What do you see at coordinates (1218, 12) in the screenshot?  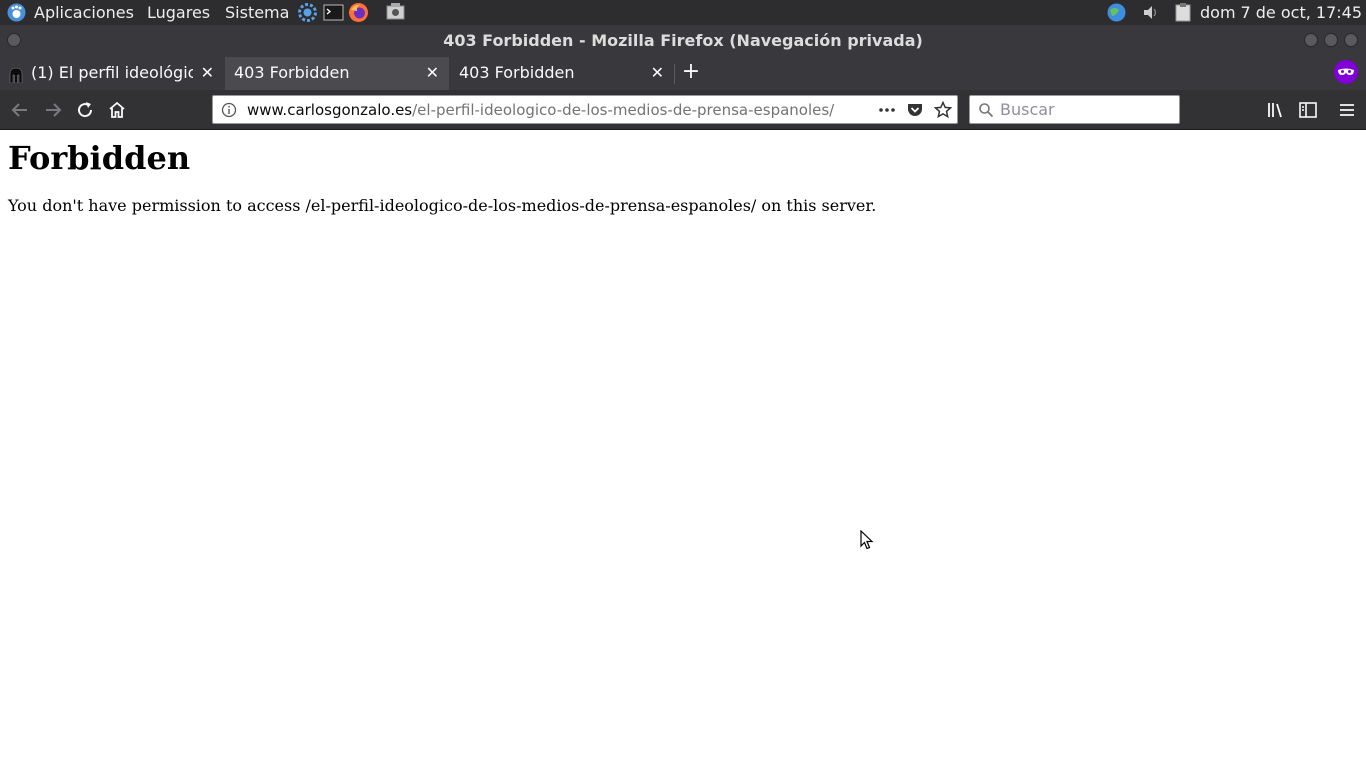 I see `panel-day: dom` at bounding box center [1218, 12].